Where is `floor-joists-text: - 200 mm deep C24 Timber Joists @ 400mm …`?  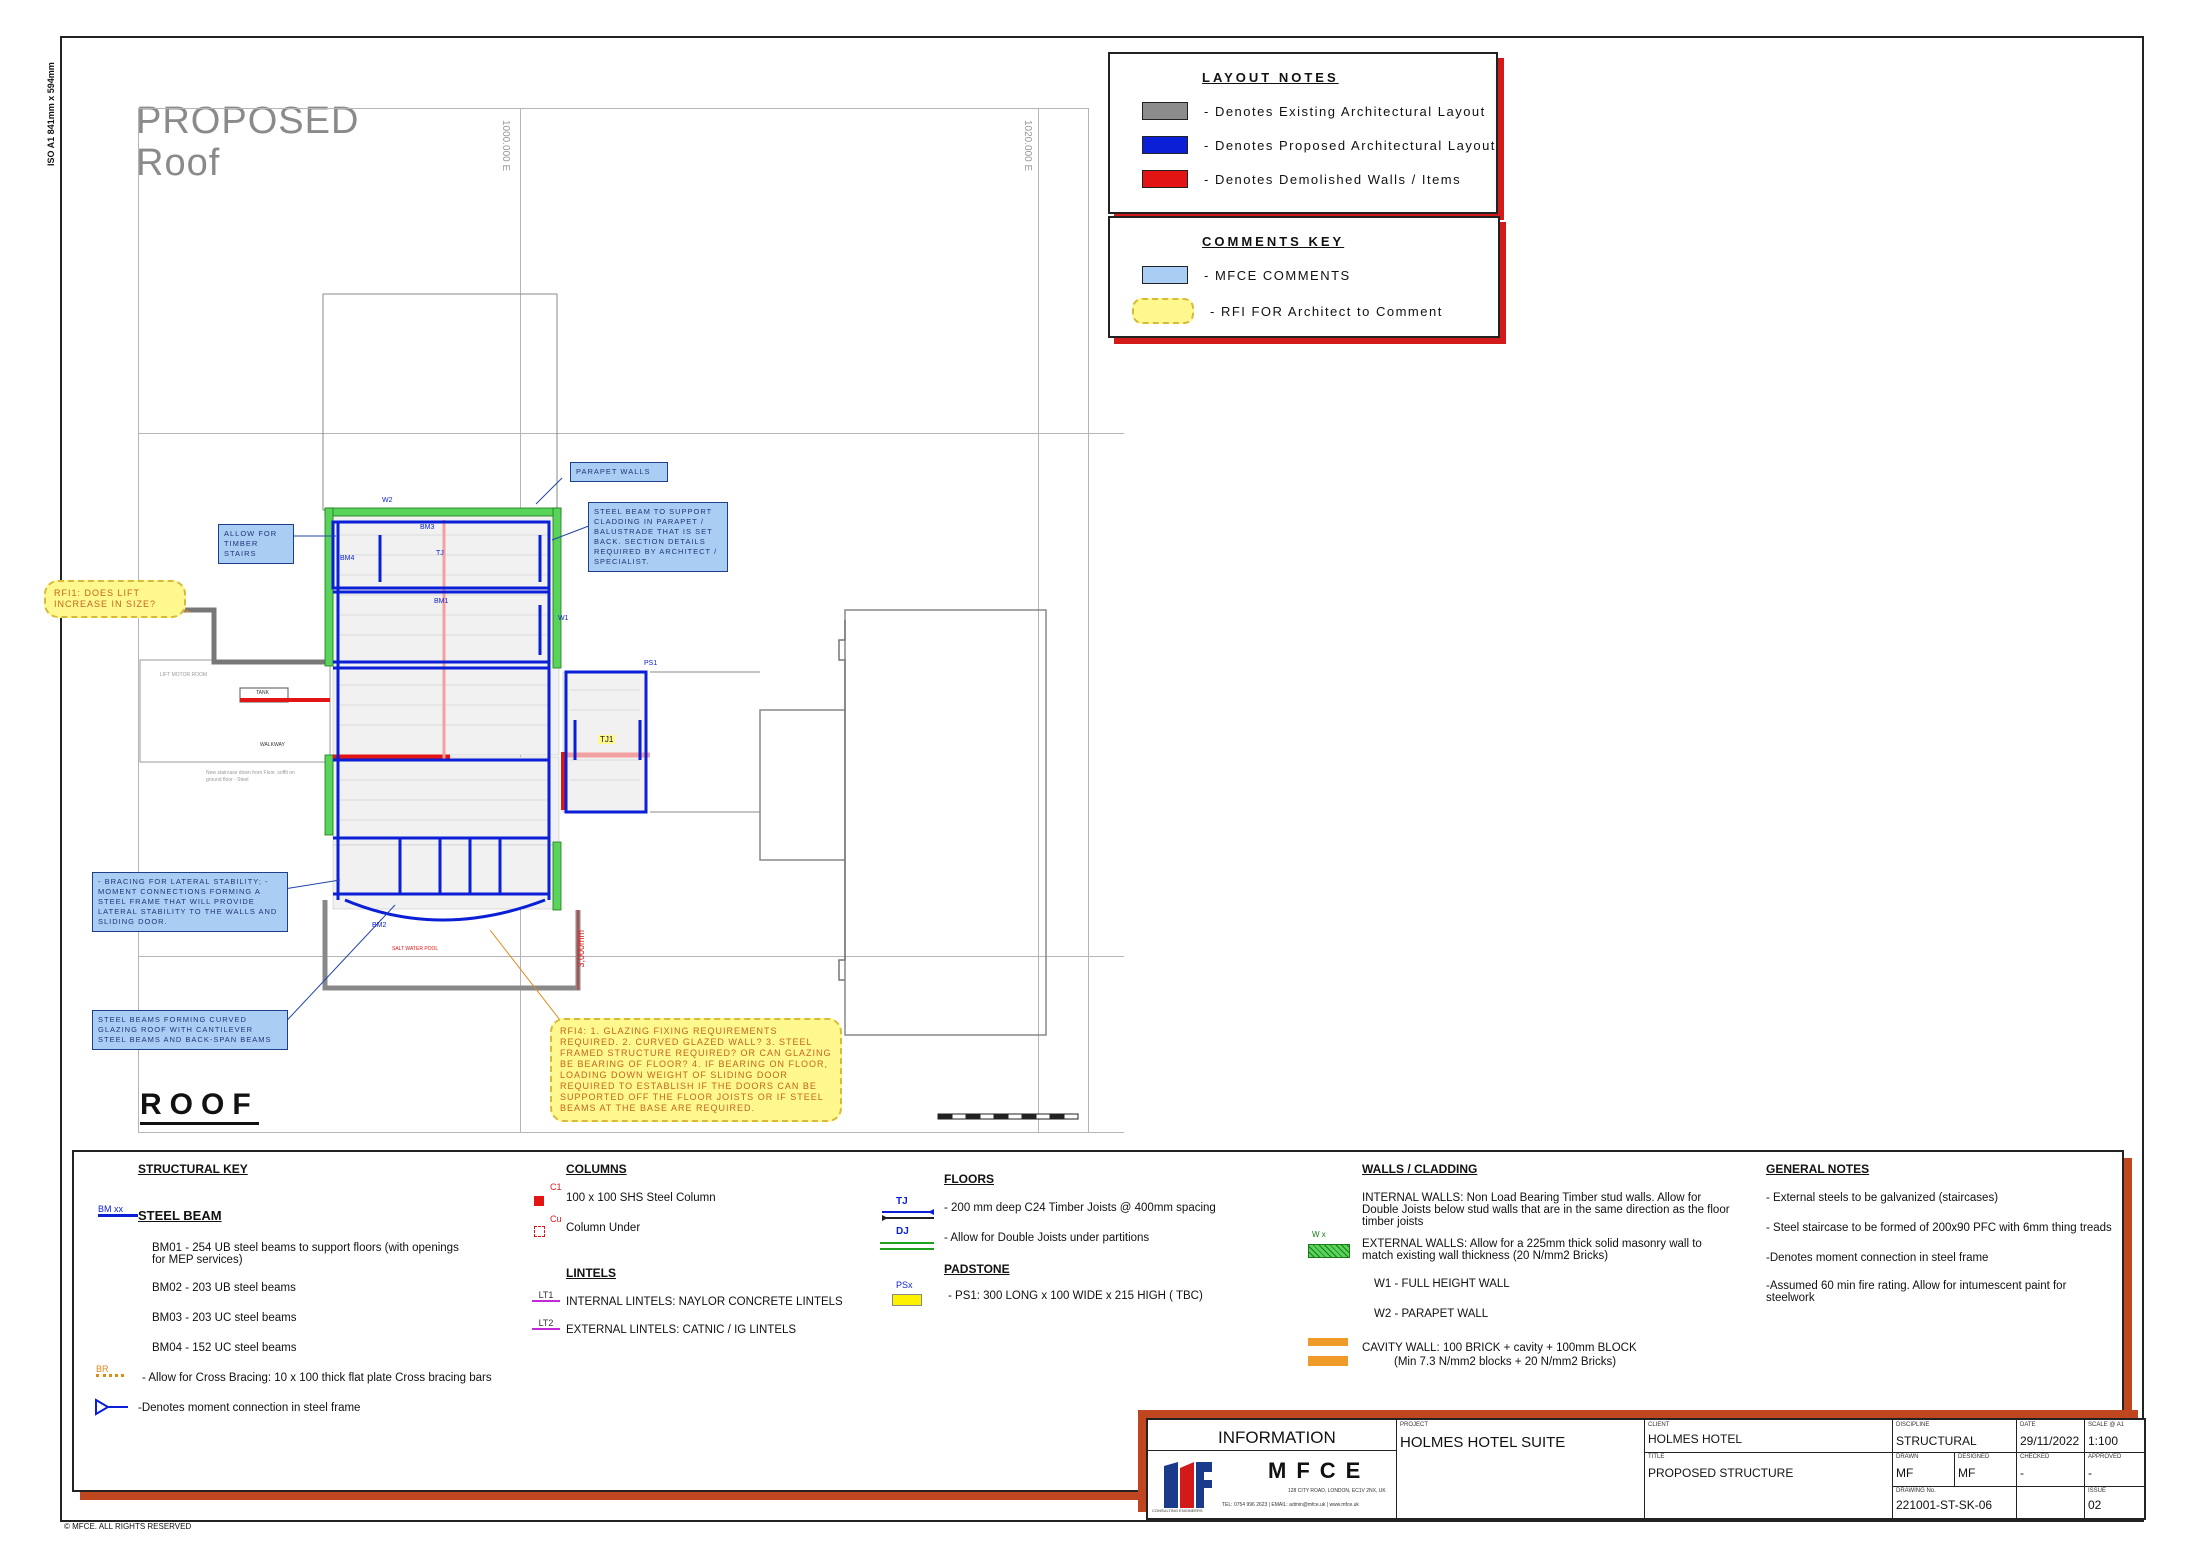 floor-joists-text: - 200 mm deep C24 Timber Joists @ 400mm … is located at coordinates (1080, 1208).